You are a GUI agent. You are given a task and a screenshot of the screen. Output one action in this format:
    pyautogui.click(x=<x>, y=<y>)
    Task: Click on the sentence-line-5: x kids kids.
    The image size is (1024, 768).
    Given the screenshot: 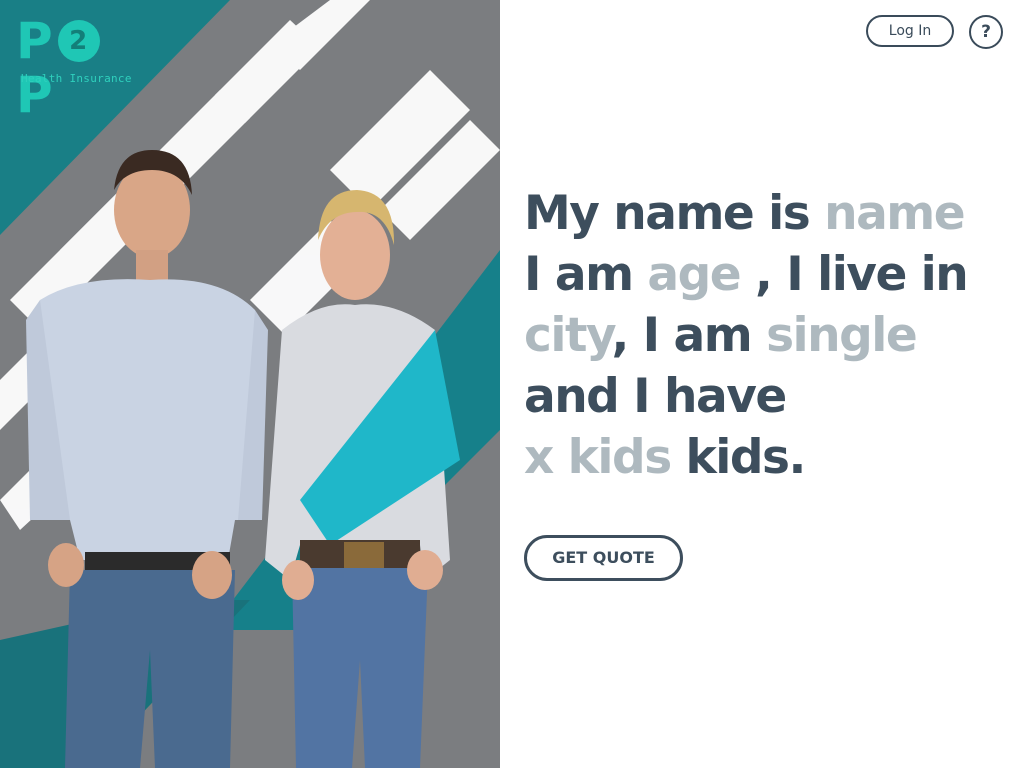 What is the action you would take?
    pyautogui.click(x=759, y=457)
    